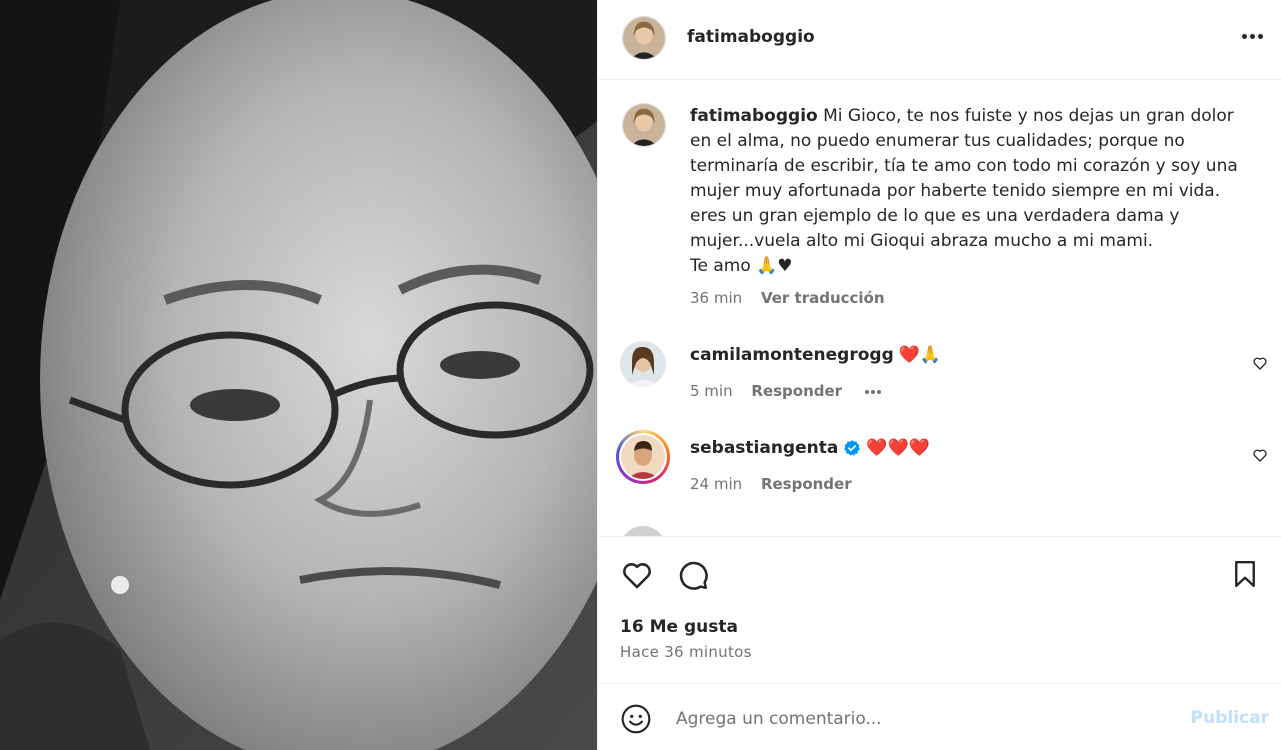 This screenshot has width=1281, height=750. I want to click on author-username: fatimaboggio, so click(751, 37).